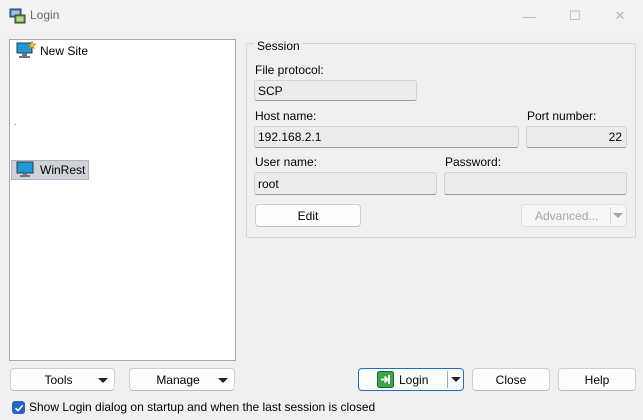 This screenshot has height=420, width=643. What do you see at coordinates (26, 170) in the screenshot?
I see `computer-icon` at bounding box center [26, 170].